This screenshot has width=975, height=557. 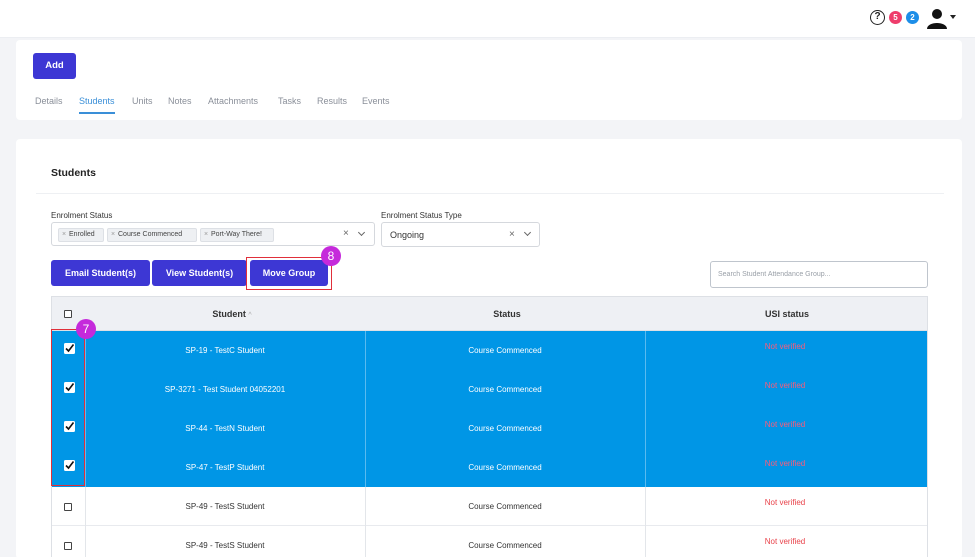 I want to click on student-cell: SP-47 - TestP Student, so click(x=225, y=467).